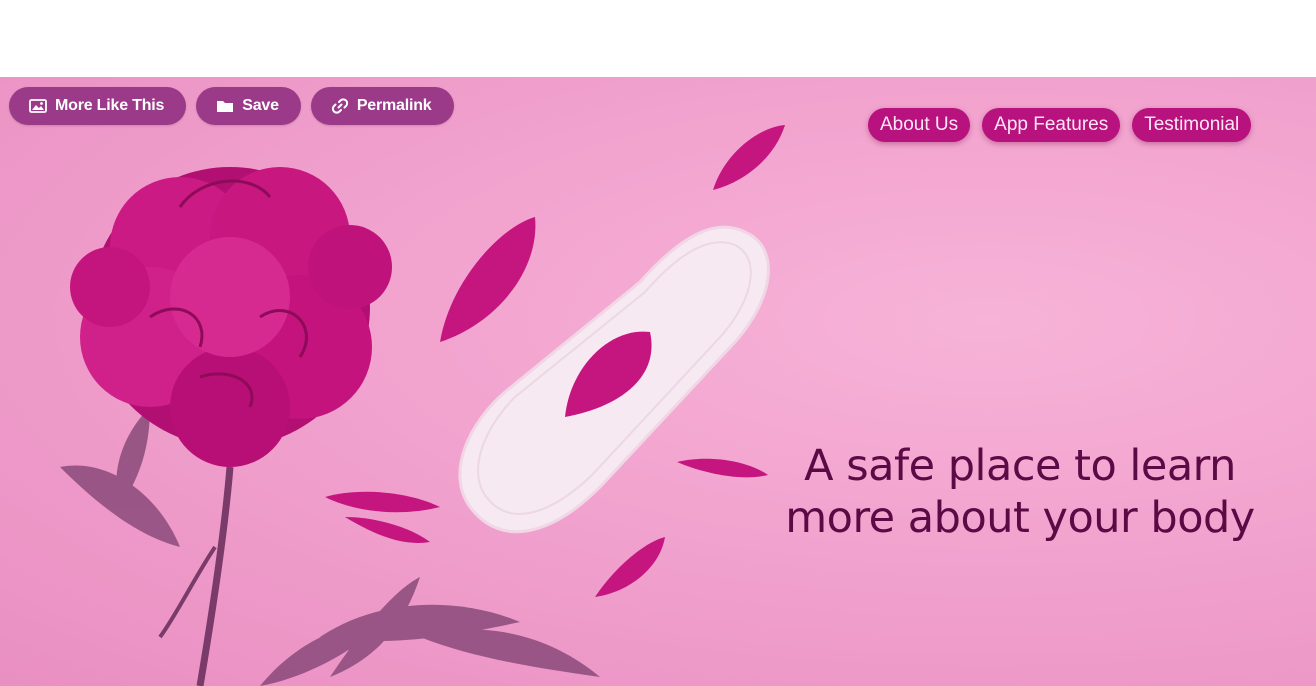  Describe the element at coordinates (1192, 125) in the screenshot. I see `nav-testimonial: Testimonial` at that location.